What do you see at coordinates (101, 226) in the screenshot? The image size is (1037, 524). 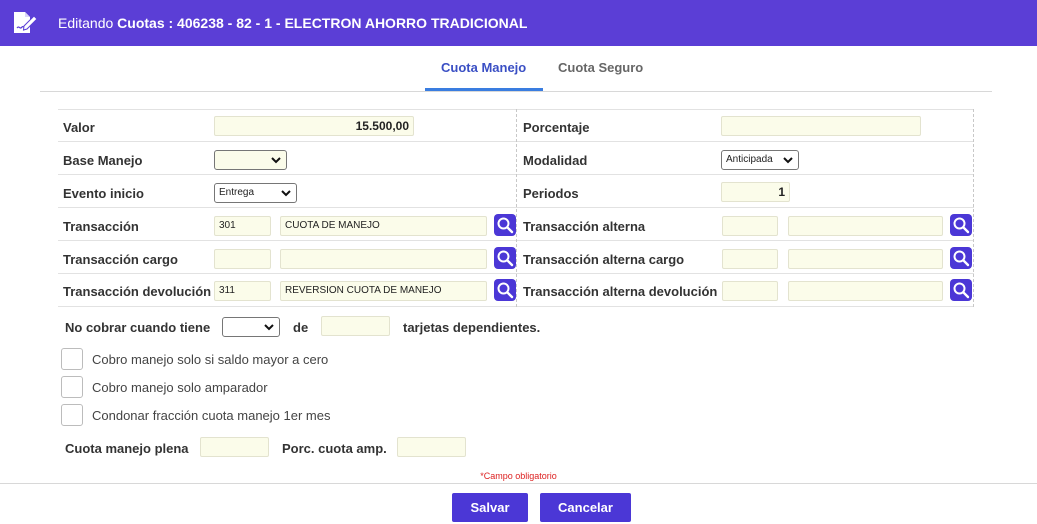 I see `transaccion-label: Transacción` at bounding box center [101, 226].